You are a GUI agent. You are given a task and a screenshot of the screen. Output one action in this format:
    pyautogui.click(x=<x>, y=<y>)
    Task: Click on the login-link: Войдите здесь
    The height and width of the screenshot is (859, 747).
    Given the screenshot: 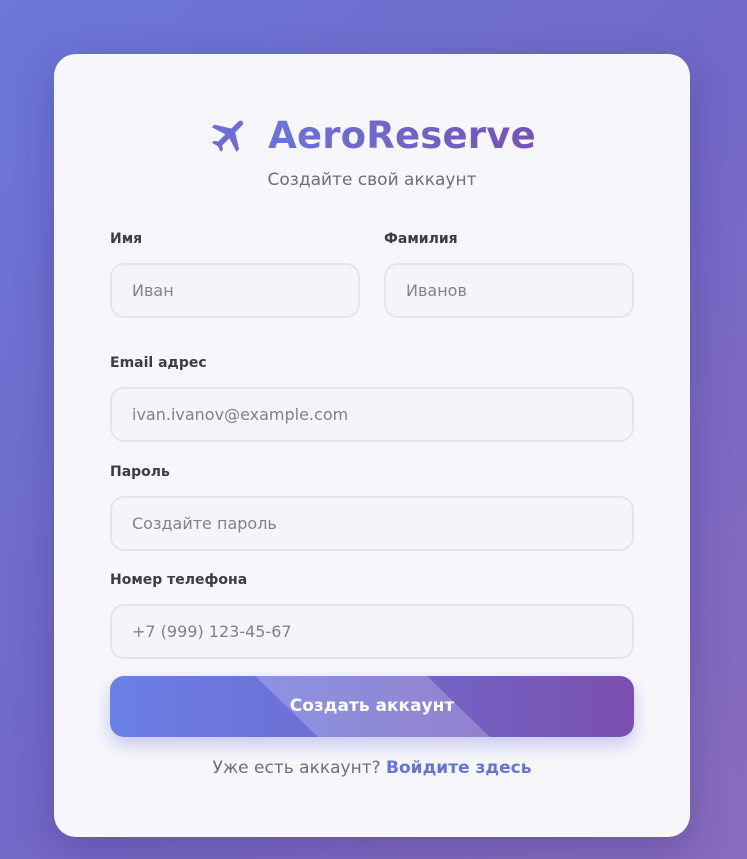 What is the action you would take?
    pyautogui.click(x=458, y=768)
    